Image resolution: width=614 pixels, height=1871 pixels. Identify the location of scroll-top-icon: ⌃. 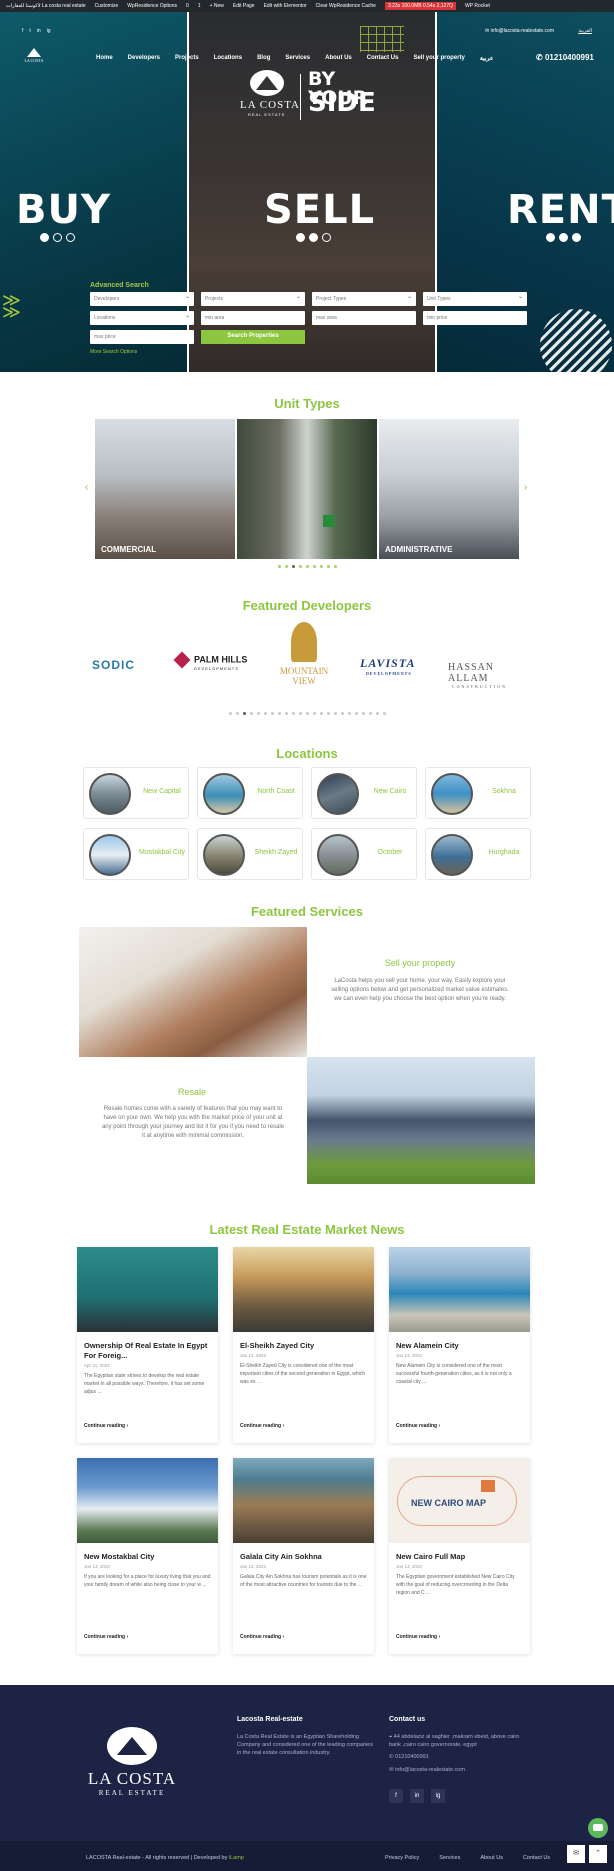
(598, 1854).